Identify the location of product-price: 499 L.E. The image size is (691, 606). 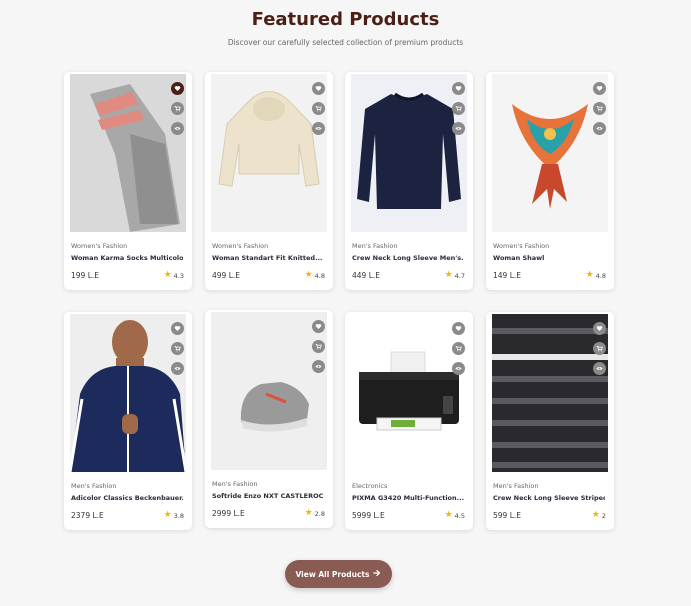
(226, 275).